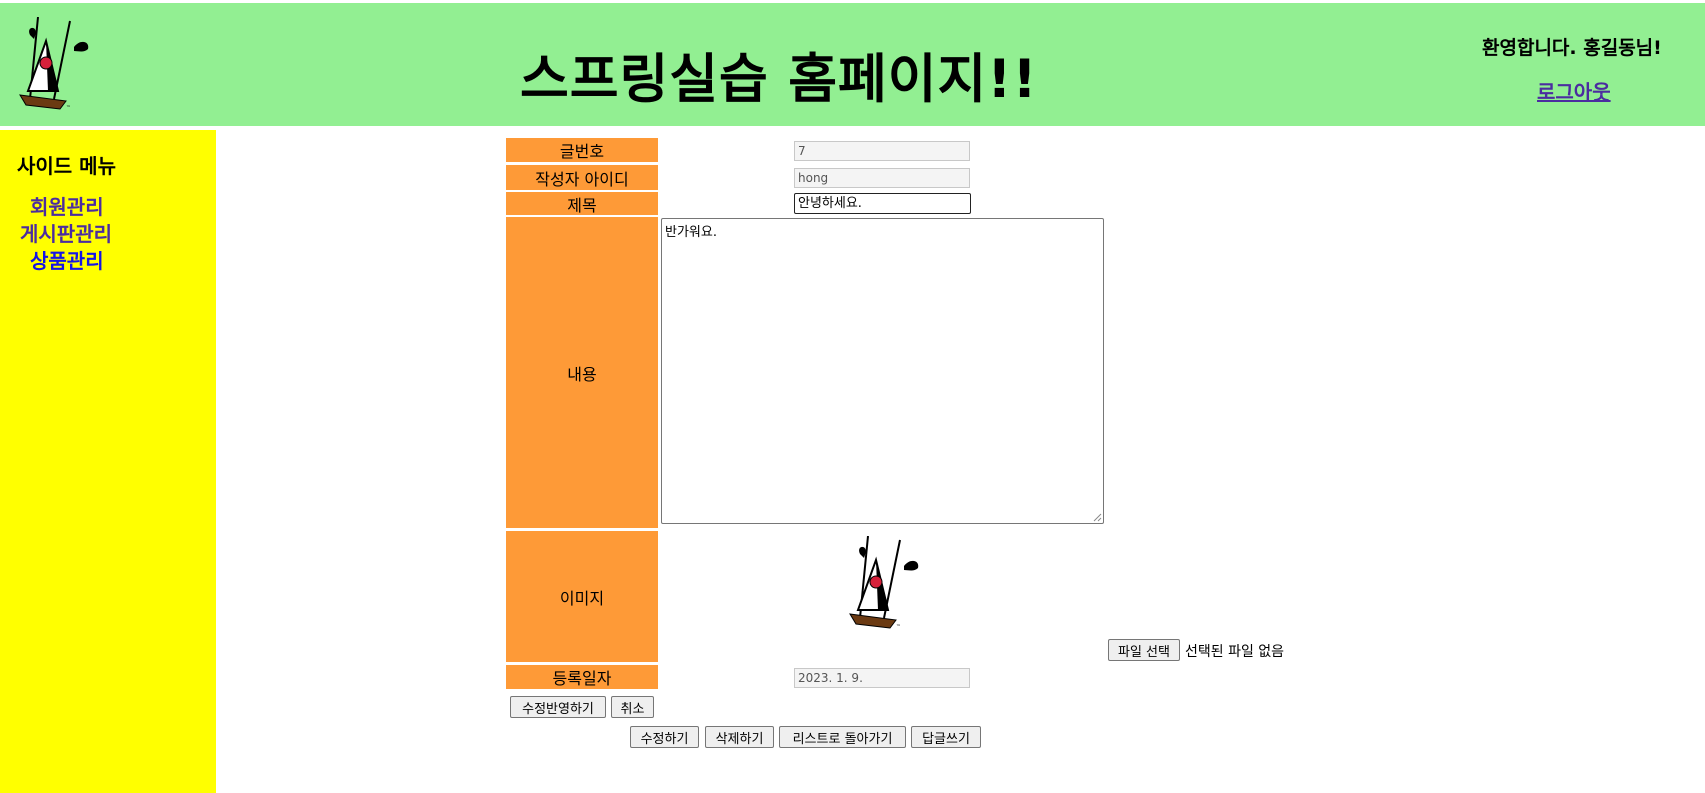 Image resolution: width=1705 pixels, height=793 pixels. Describe the element at coordinates (842, 737) in the screenshot. I see `back-to-list-button: 리스트로 돌아가기` at that location.